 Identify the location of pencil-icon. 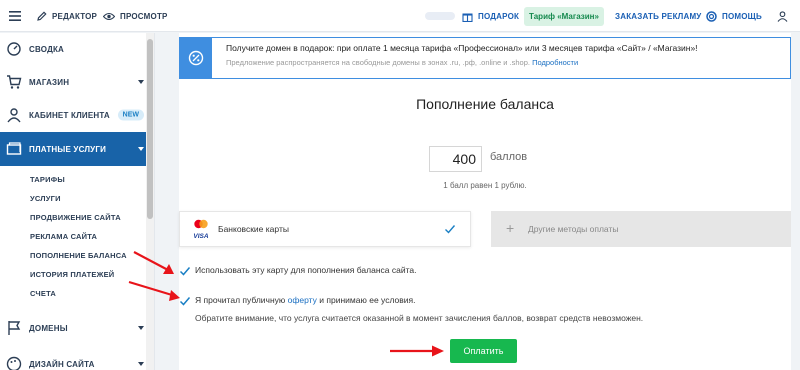
(42, 16).